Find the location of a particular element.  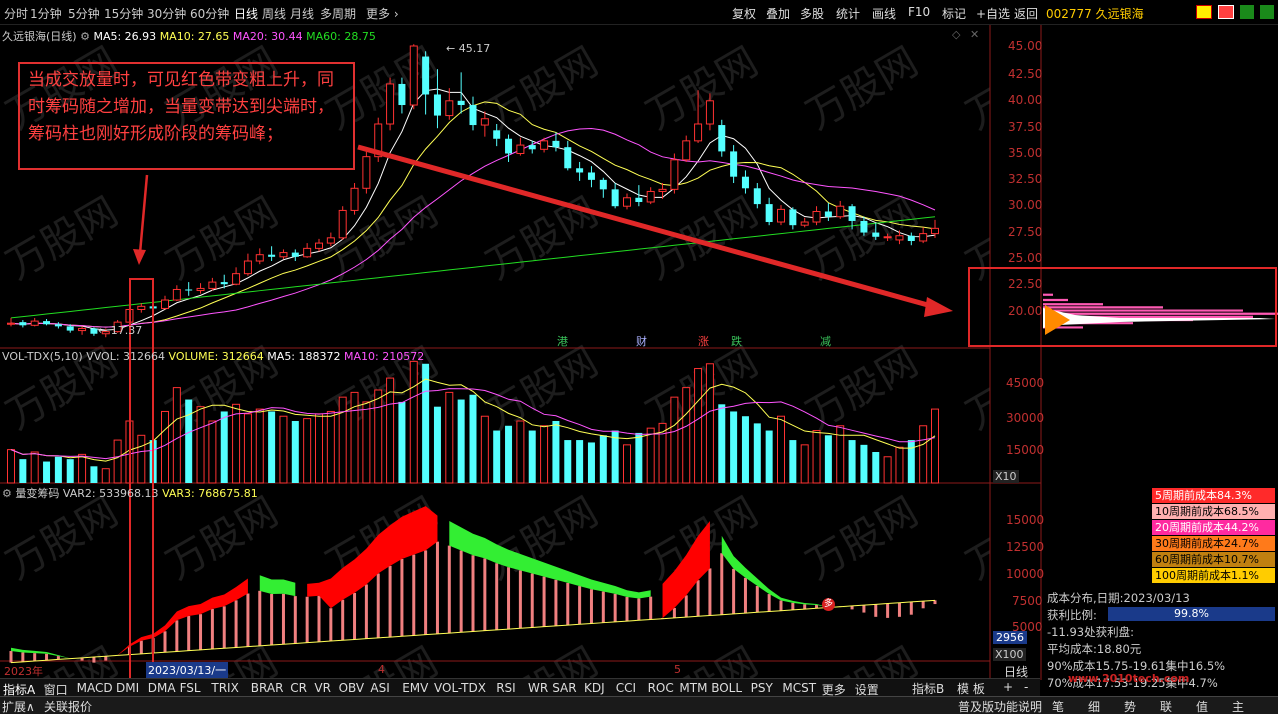

flag-icon is located at coordinates (1204, 12).